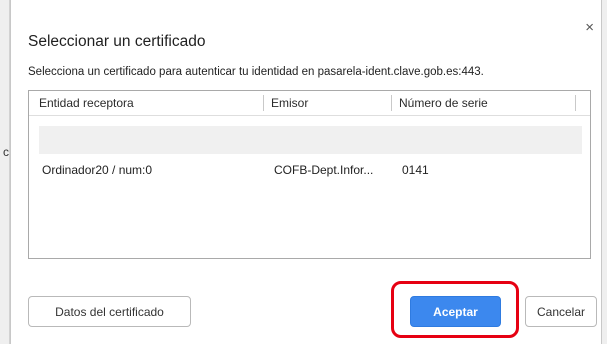 This screenshot has height=344, width=607. Describe the element at coordinates (6, 152) in the screenshot. I see `background-text-fragment: c` at that location.